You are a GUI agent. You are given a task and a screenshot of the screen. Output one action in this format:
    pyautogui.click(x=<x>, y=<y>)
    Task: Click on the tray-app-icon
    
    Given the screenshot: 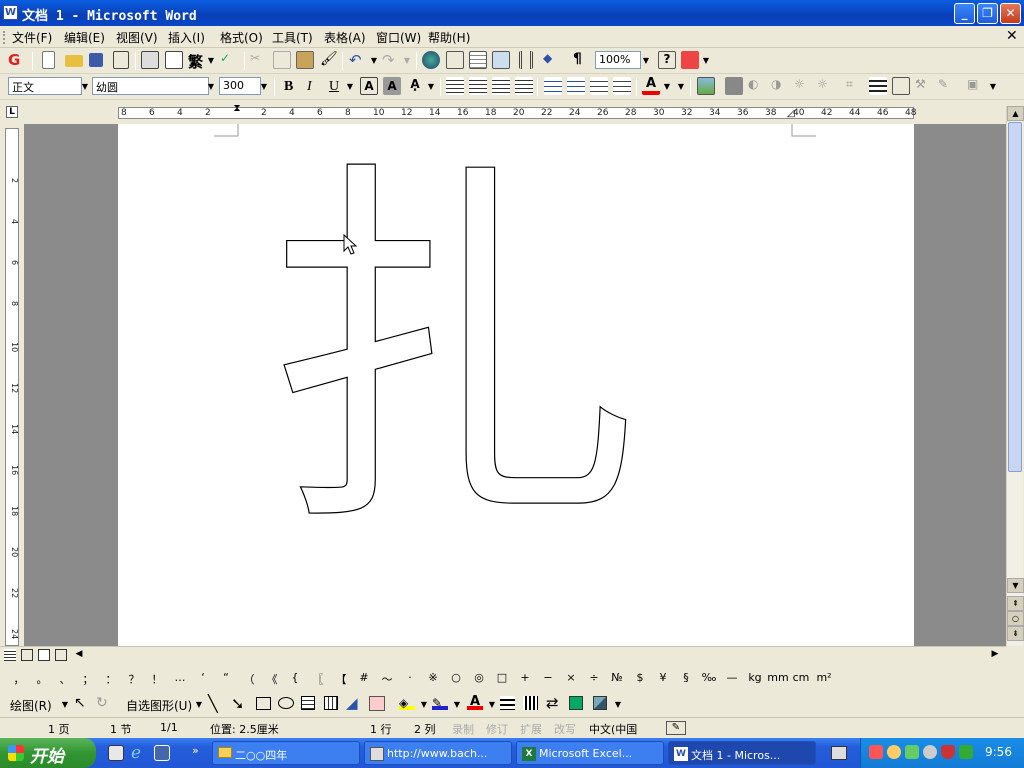 What is the action you would take?
    pyautogui.click(x=876, y=752)
    